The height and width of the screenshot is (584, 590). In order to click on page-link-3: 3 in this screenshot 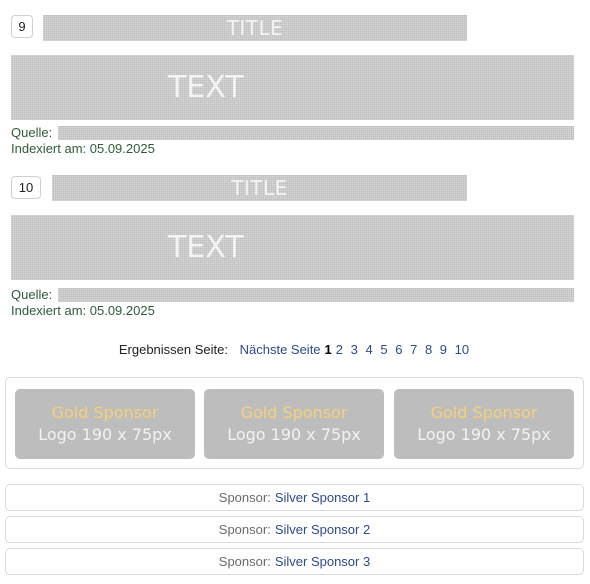, I will do `click(354, 349)`.